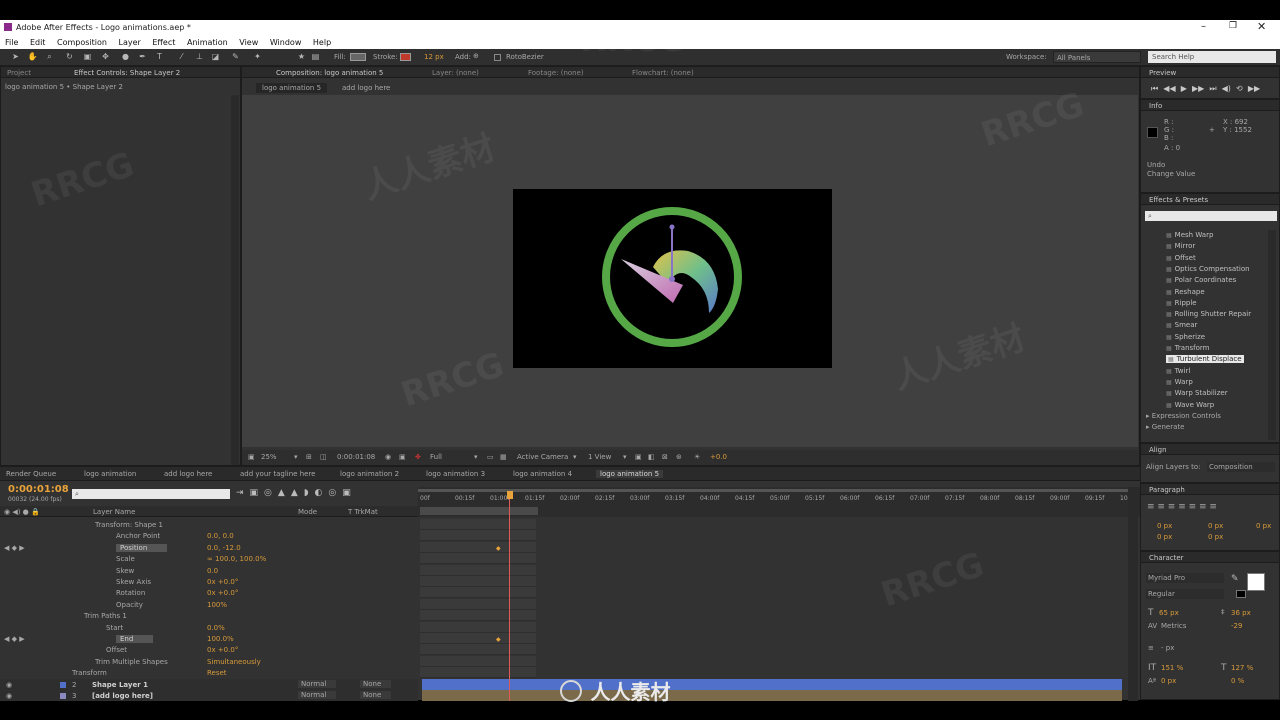 The image size is (1280, 720). What do you see at coordinates (9, 685) in the screenshot?
I see `visibility-icon: ◉` at bounding box center [9, 685].